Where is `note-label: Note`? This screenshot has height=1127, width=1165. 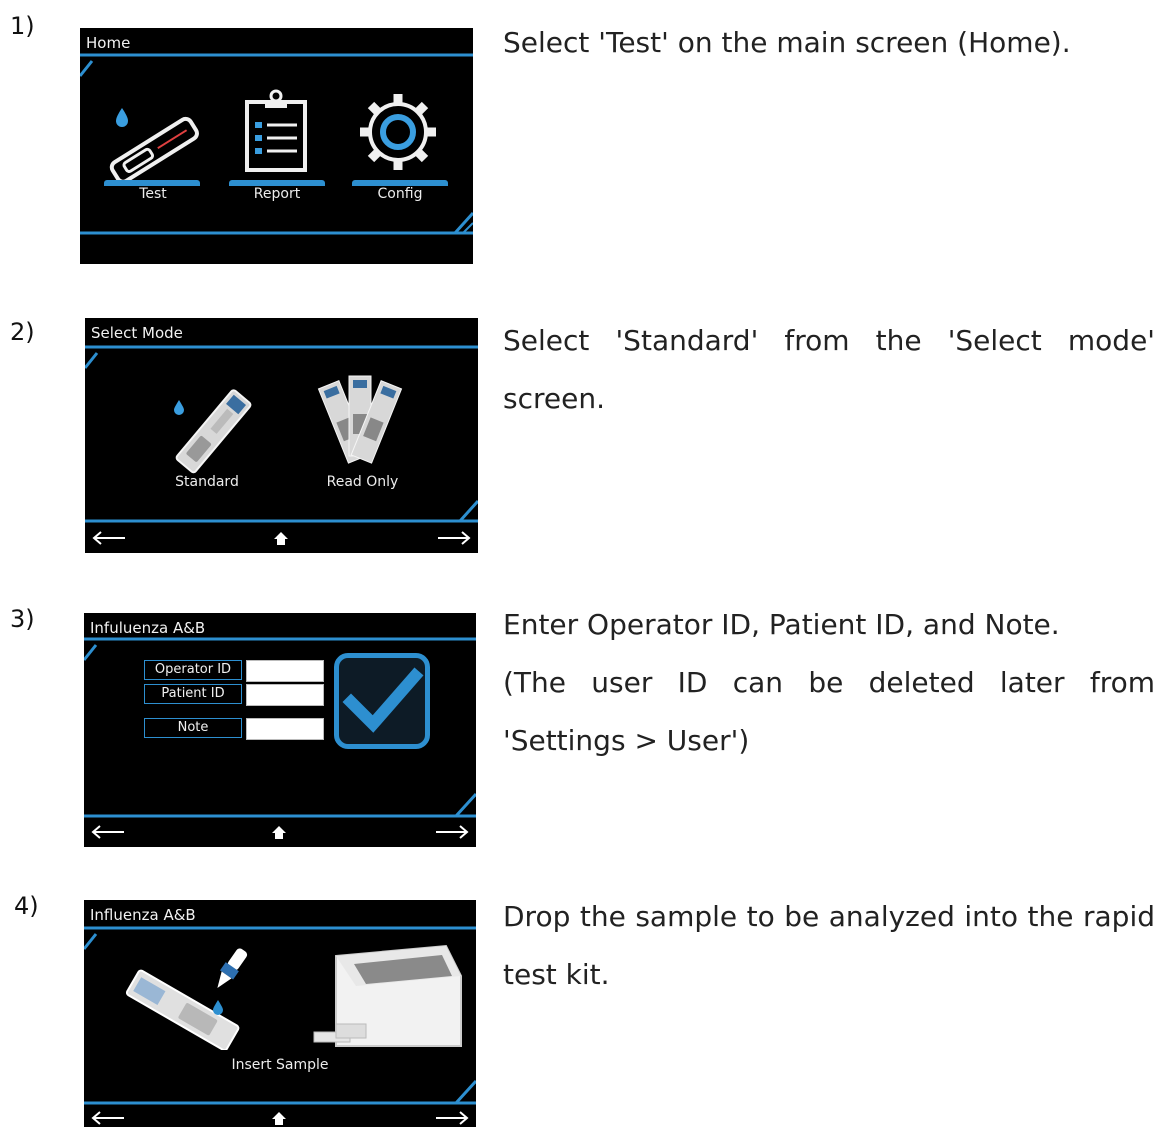 note-label: Note is located at coordinates (193, 728).